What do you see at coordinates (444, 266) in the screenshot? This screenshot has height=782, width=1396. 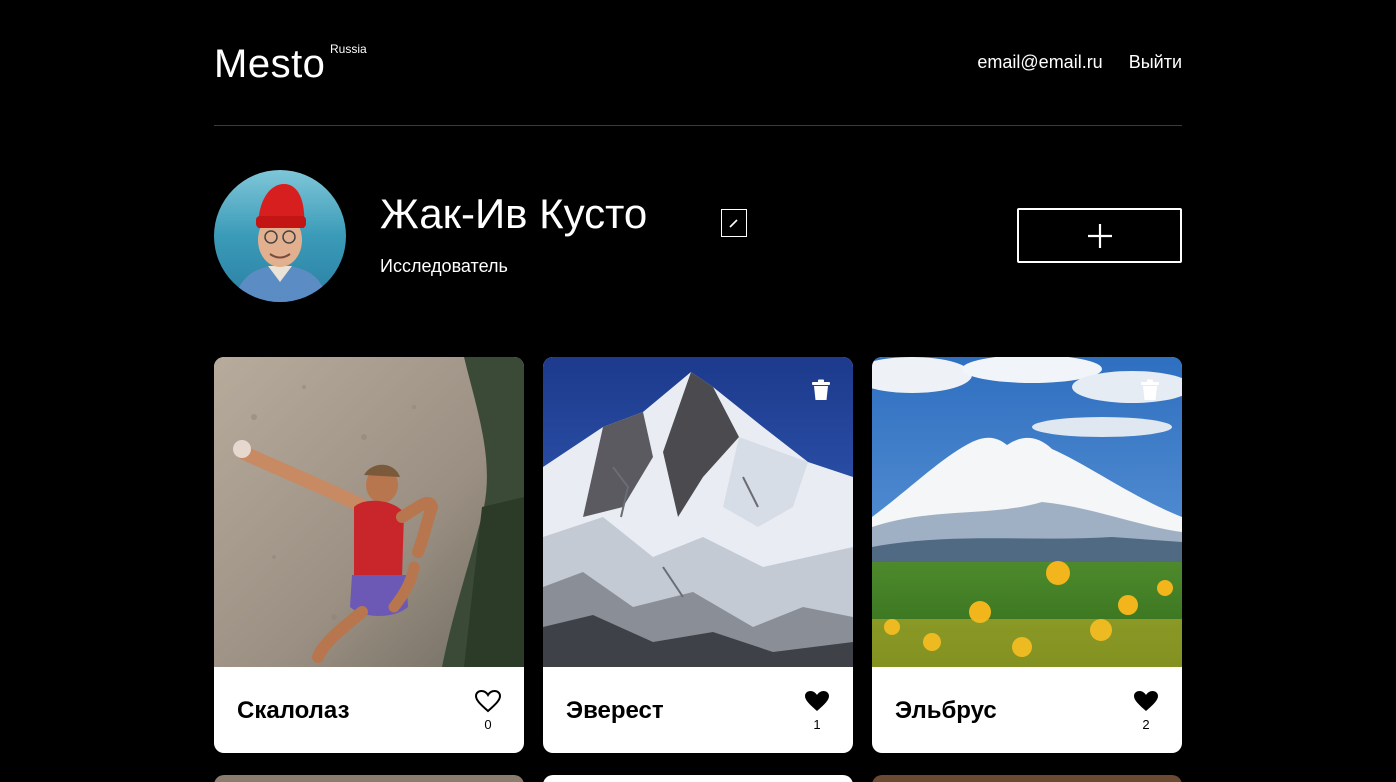 I see `profile-job: Исследователь` at bounding box center [444, 266].